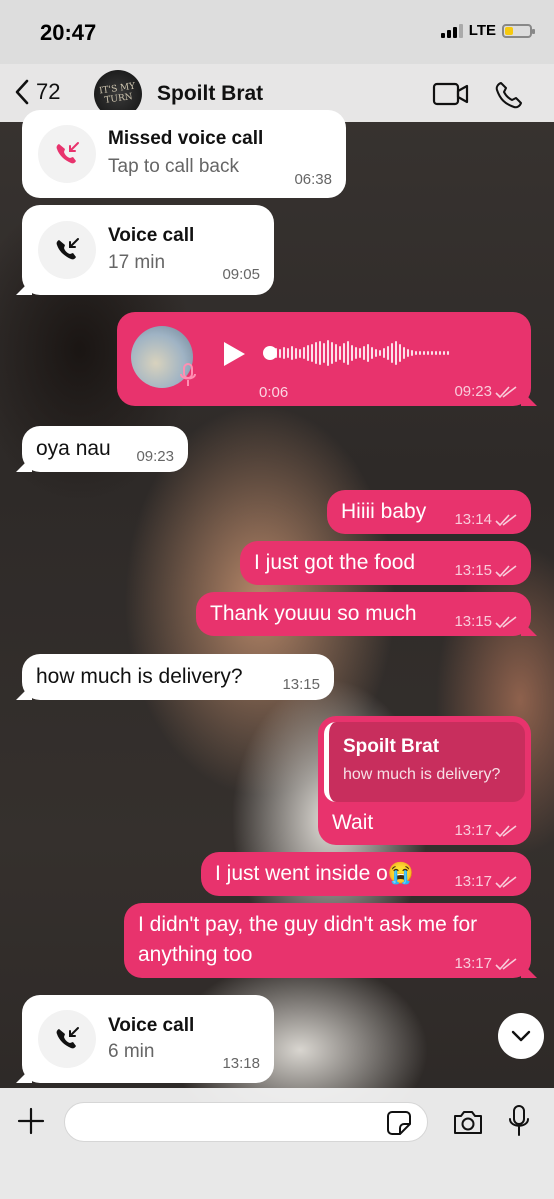  I want to click on sticker-icon, so click(399, 1123).